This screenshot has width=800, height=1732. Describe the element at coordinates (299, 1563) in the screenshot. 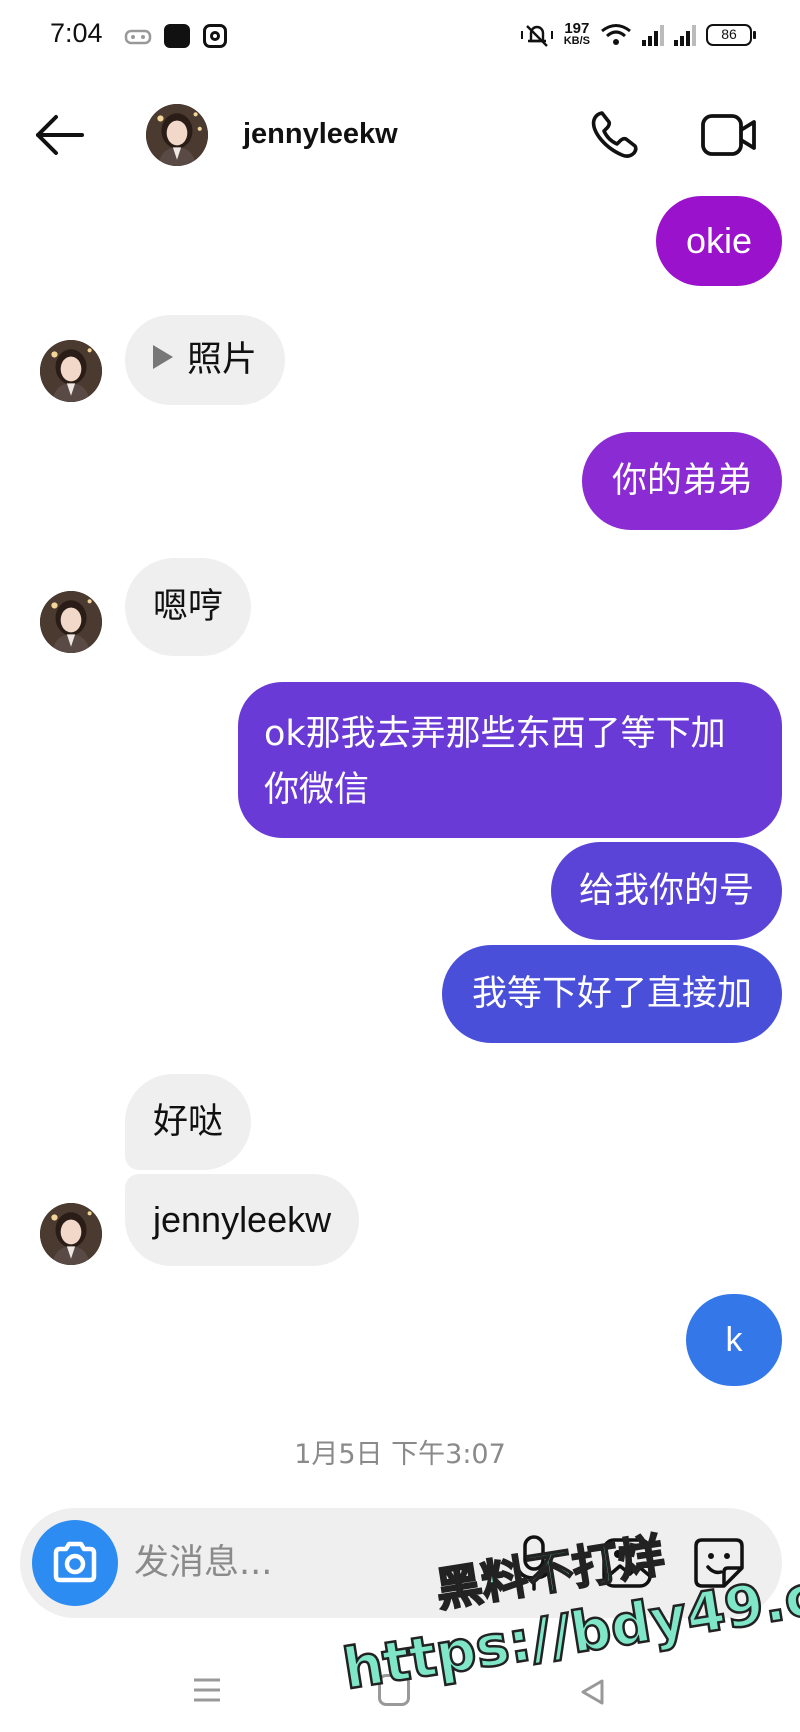

I see `message-input` at that location.